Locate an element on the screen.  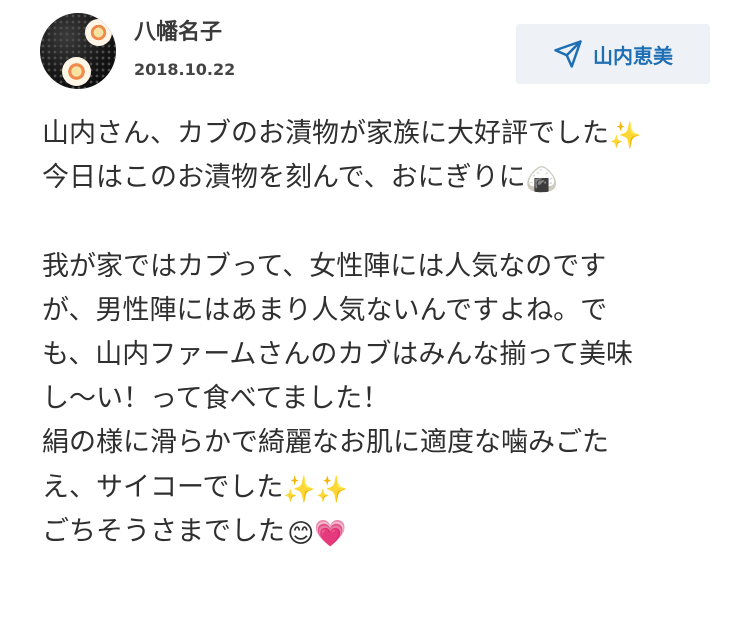
message-text: が、男性陣にはあまり人気ないんですよね。で is located at coordinates (325, 310).